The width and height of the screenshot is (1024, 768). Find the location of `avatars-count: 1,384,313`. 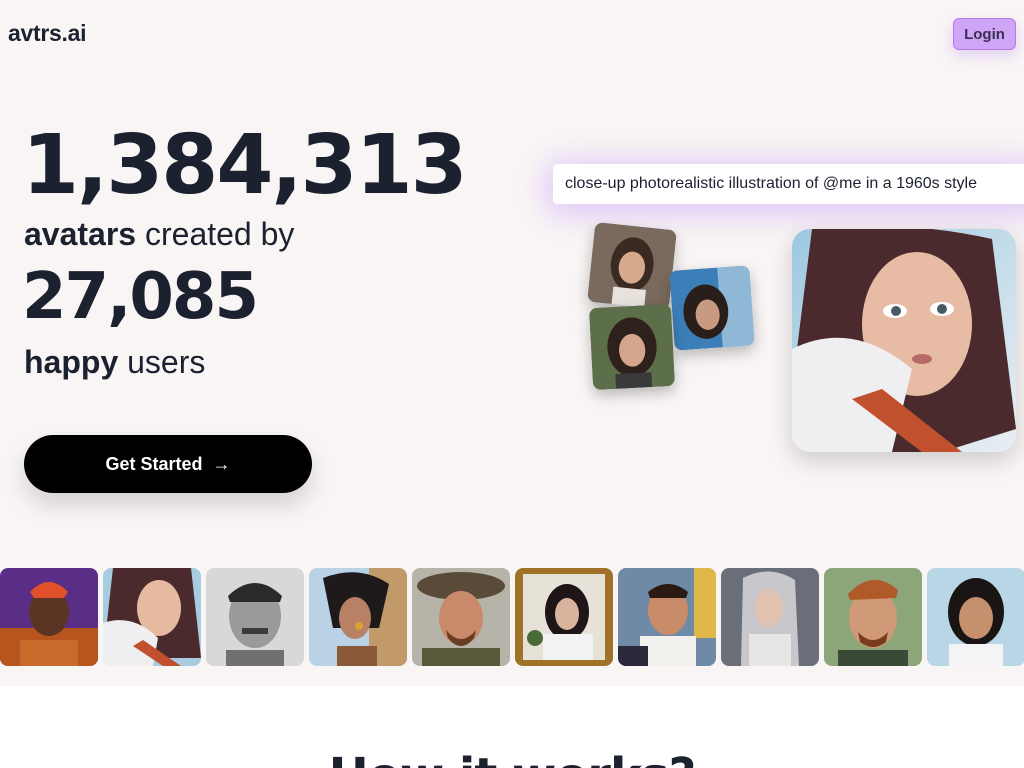

avatars-count: 1,384,313 is located at coordinates (245, 165).